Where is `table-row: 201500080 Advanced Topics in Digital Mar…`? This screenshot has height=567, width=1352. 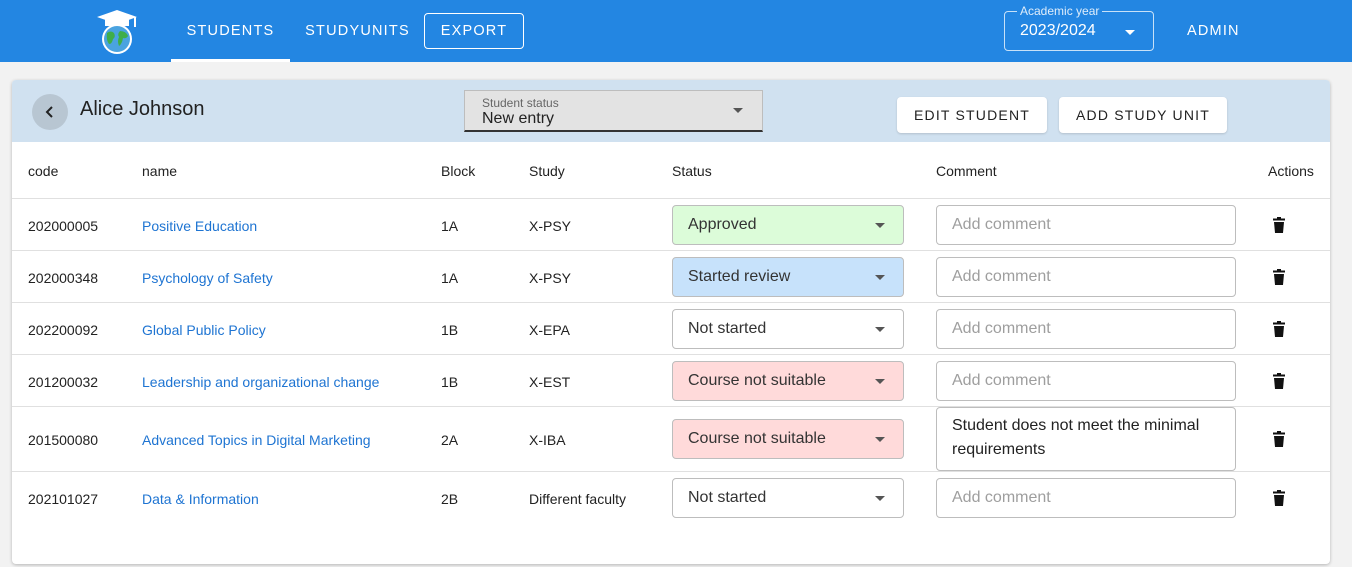
table-row: 201500080 Advanced Topics in Digital Mar… is located at coordinates (671, 438).